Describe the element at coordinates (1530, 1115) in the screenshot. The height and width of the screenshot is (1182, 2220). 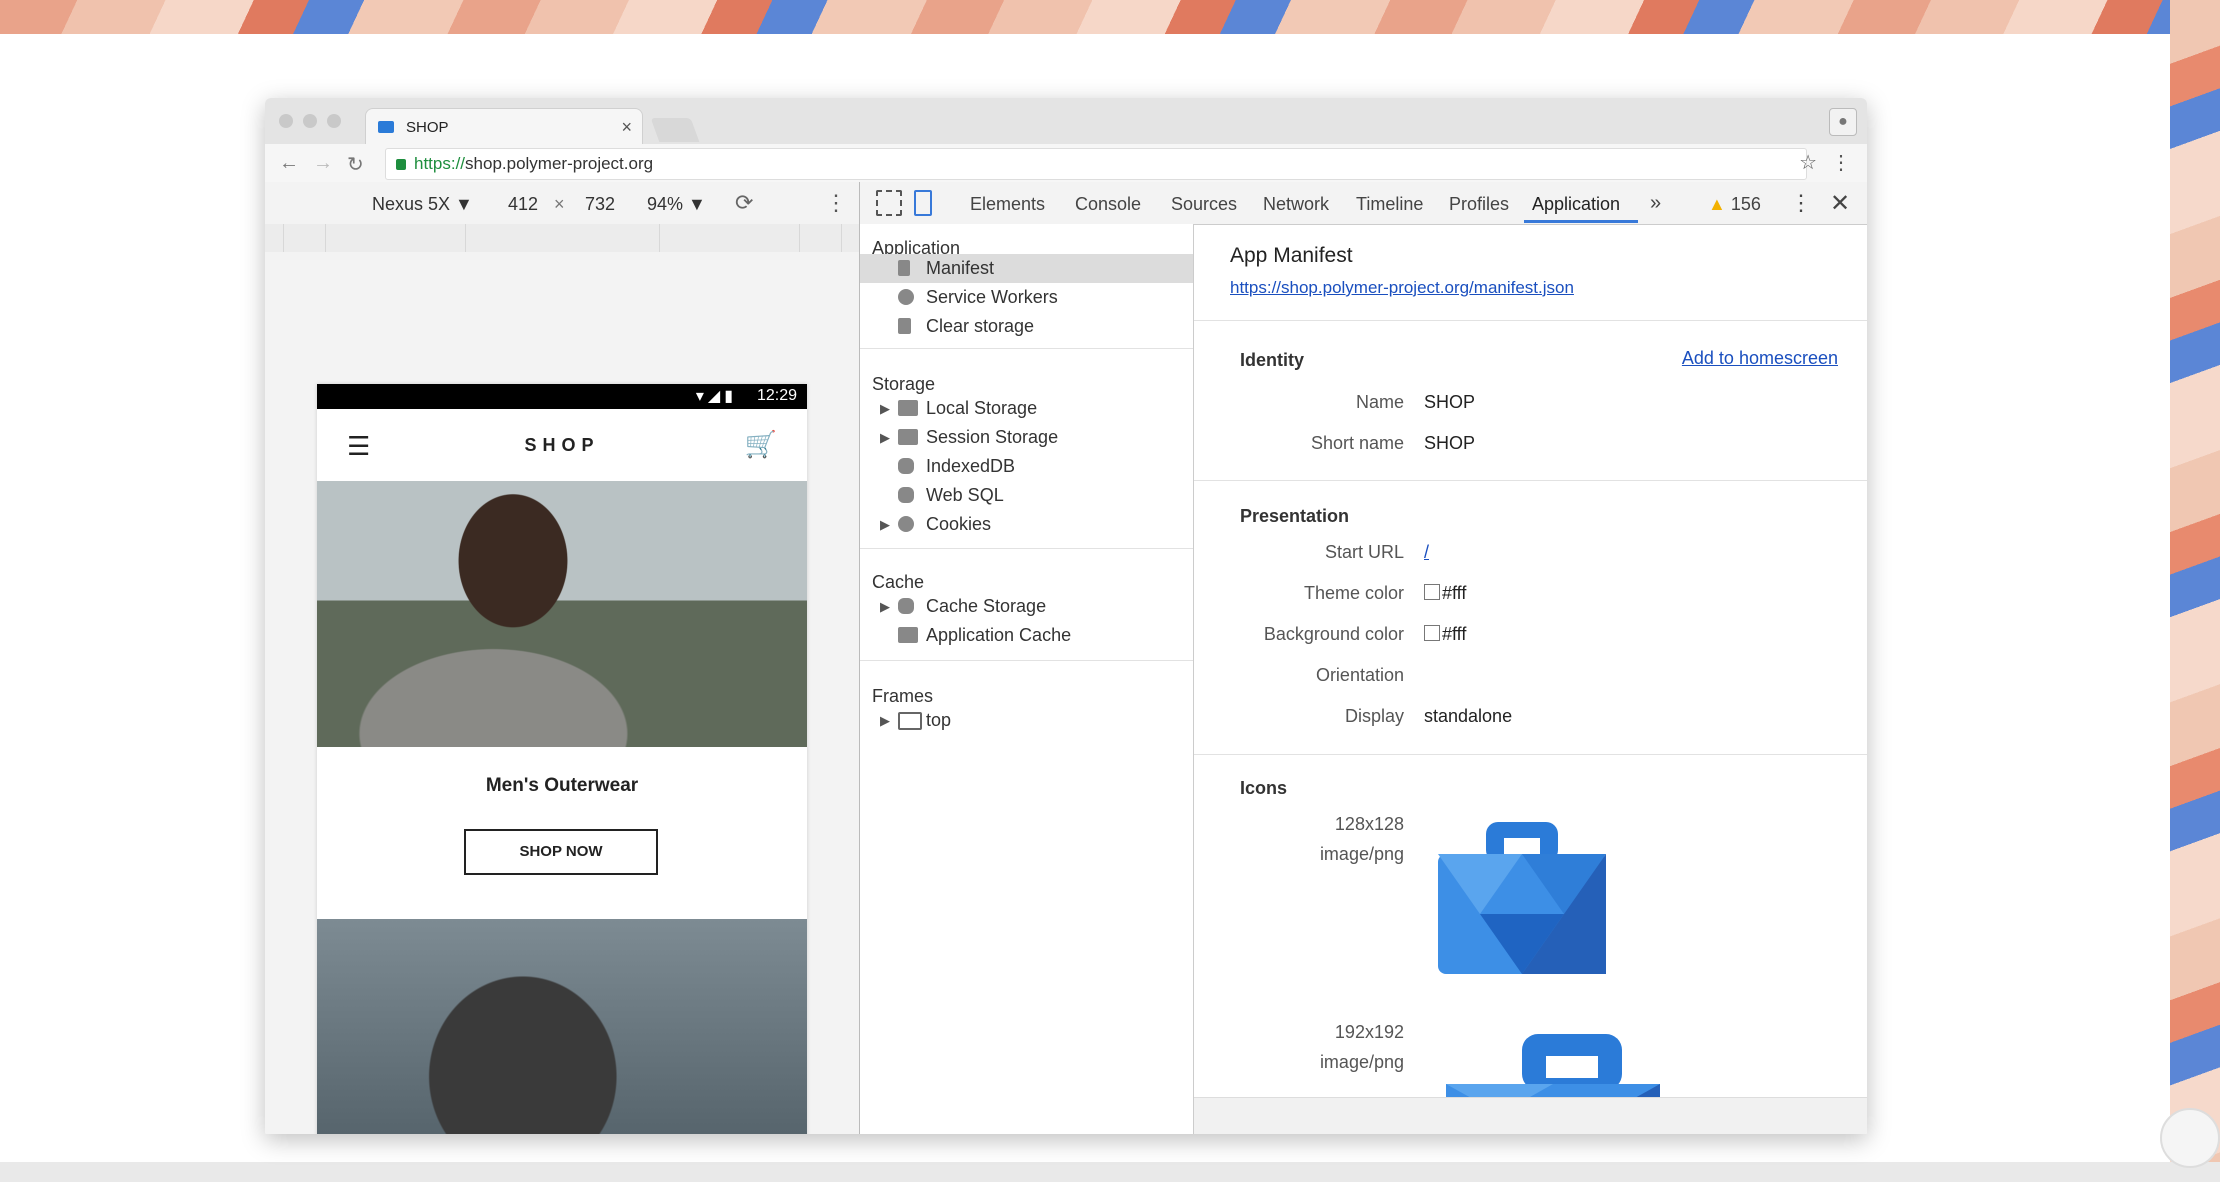
I see `horizontal-scrollbar` at that location.